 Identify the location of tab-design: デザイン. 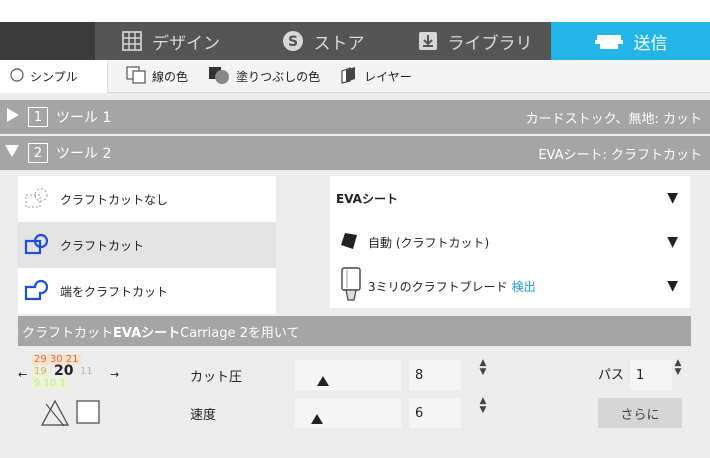
(171, 41).